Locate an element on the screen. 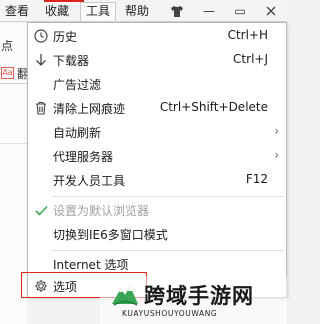 This screenshot has height=324, width=320. menu-item-set-default-browser: 设置为默认浏览器 is located at coordinates (157, 210).